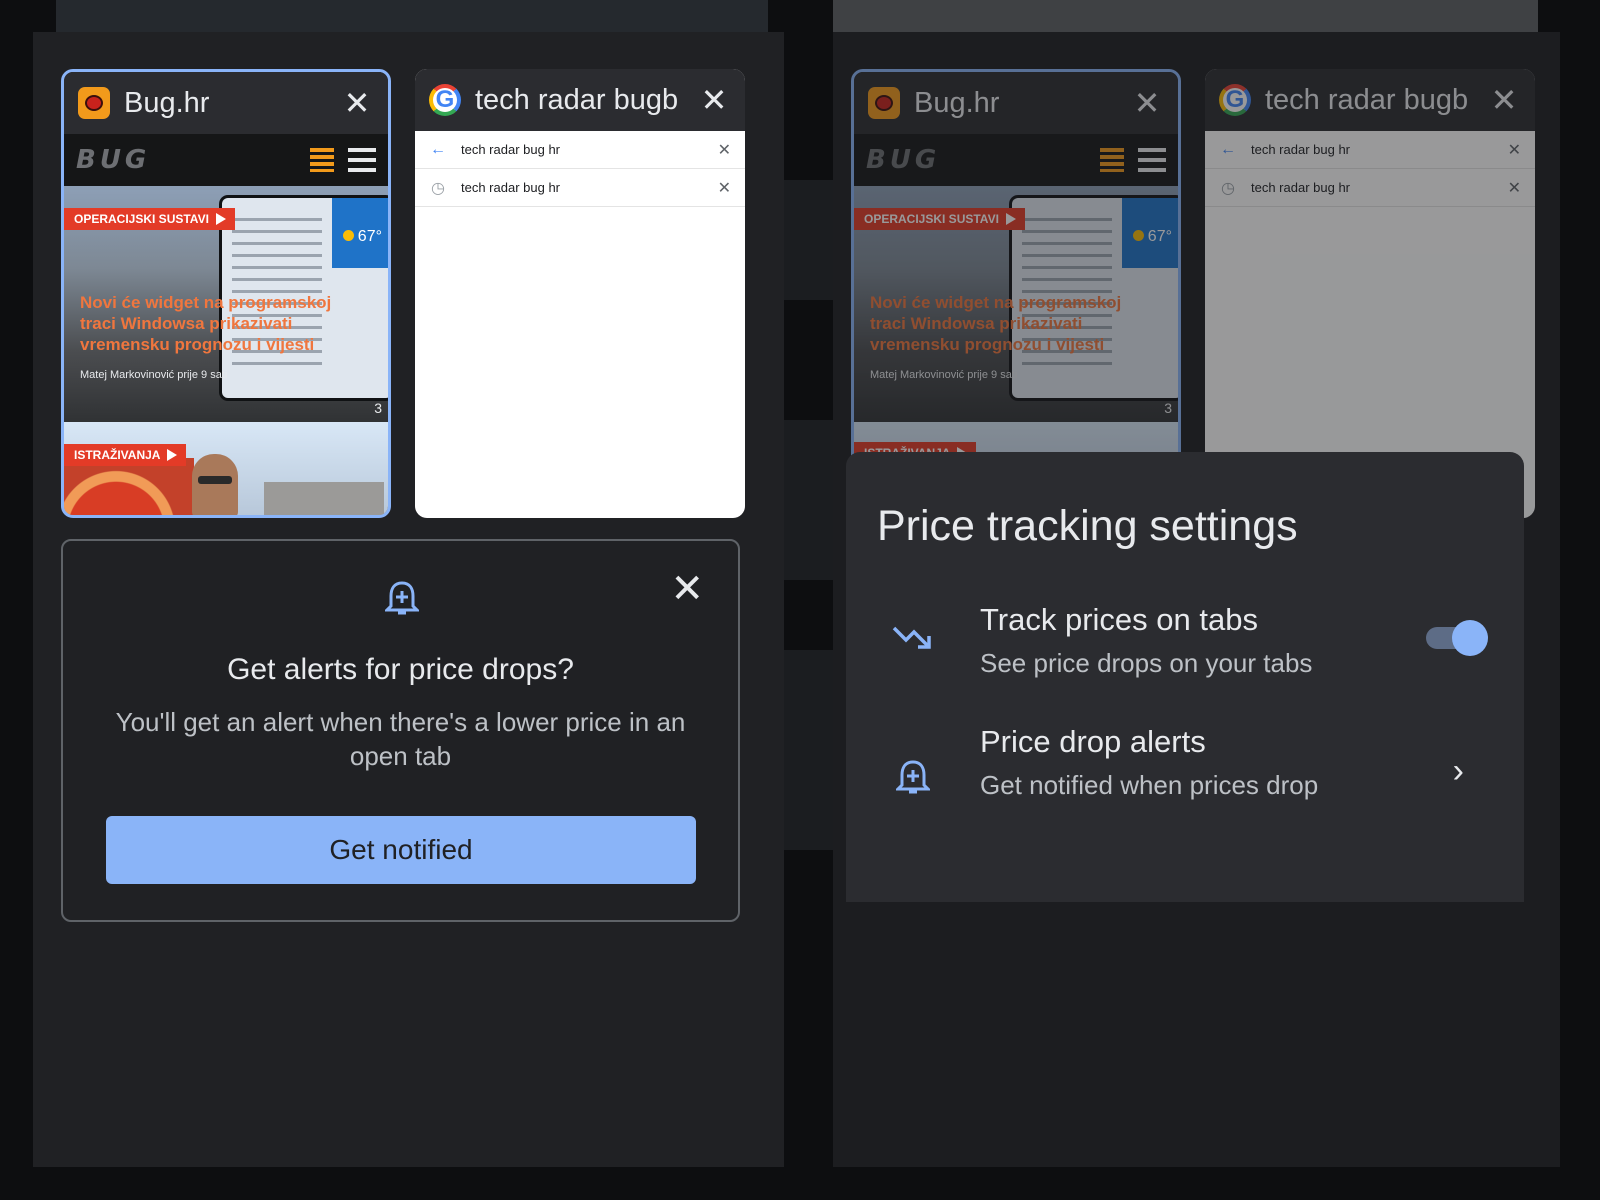 Image resolution: width=1600 pixels, height=1200 pixels. What do you see at coordinates (1149, 785) in the screenshot?
I see `price-drop-alerts-subtitle: Get notified when prices drop` at bounding box center [1149, 785].